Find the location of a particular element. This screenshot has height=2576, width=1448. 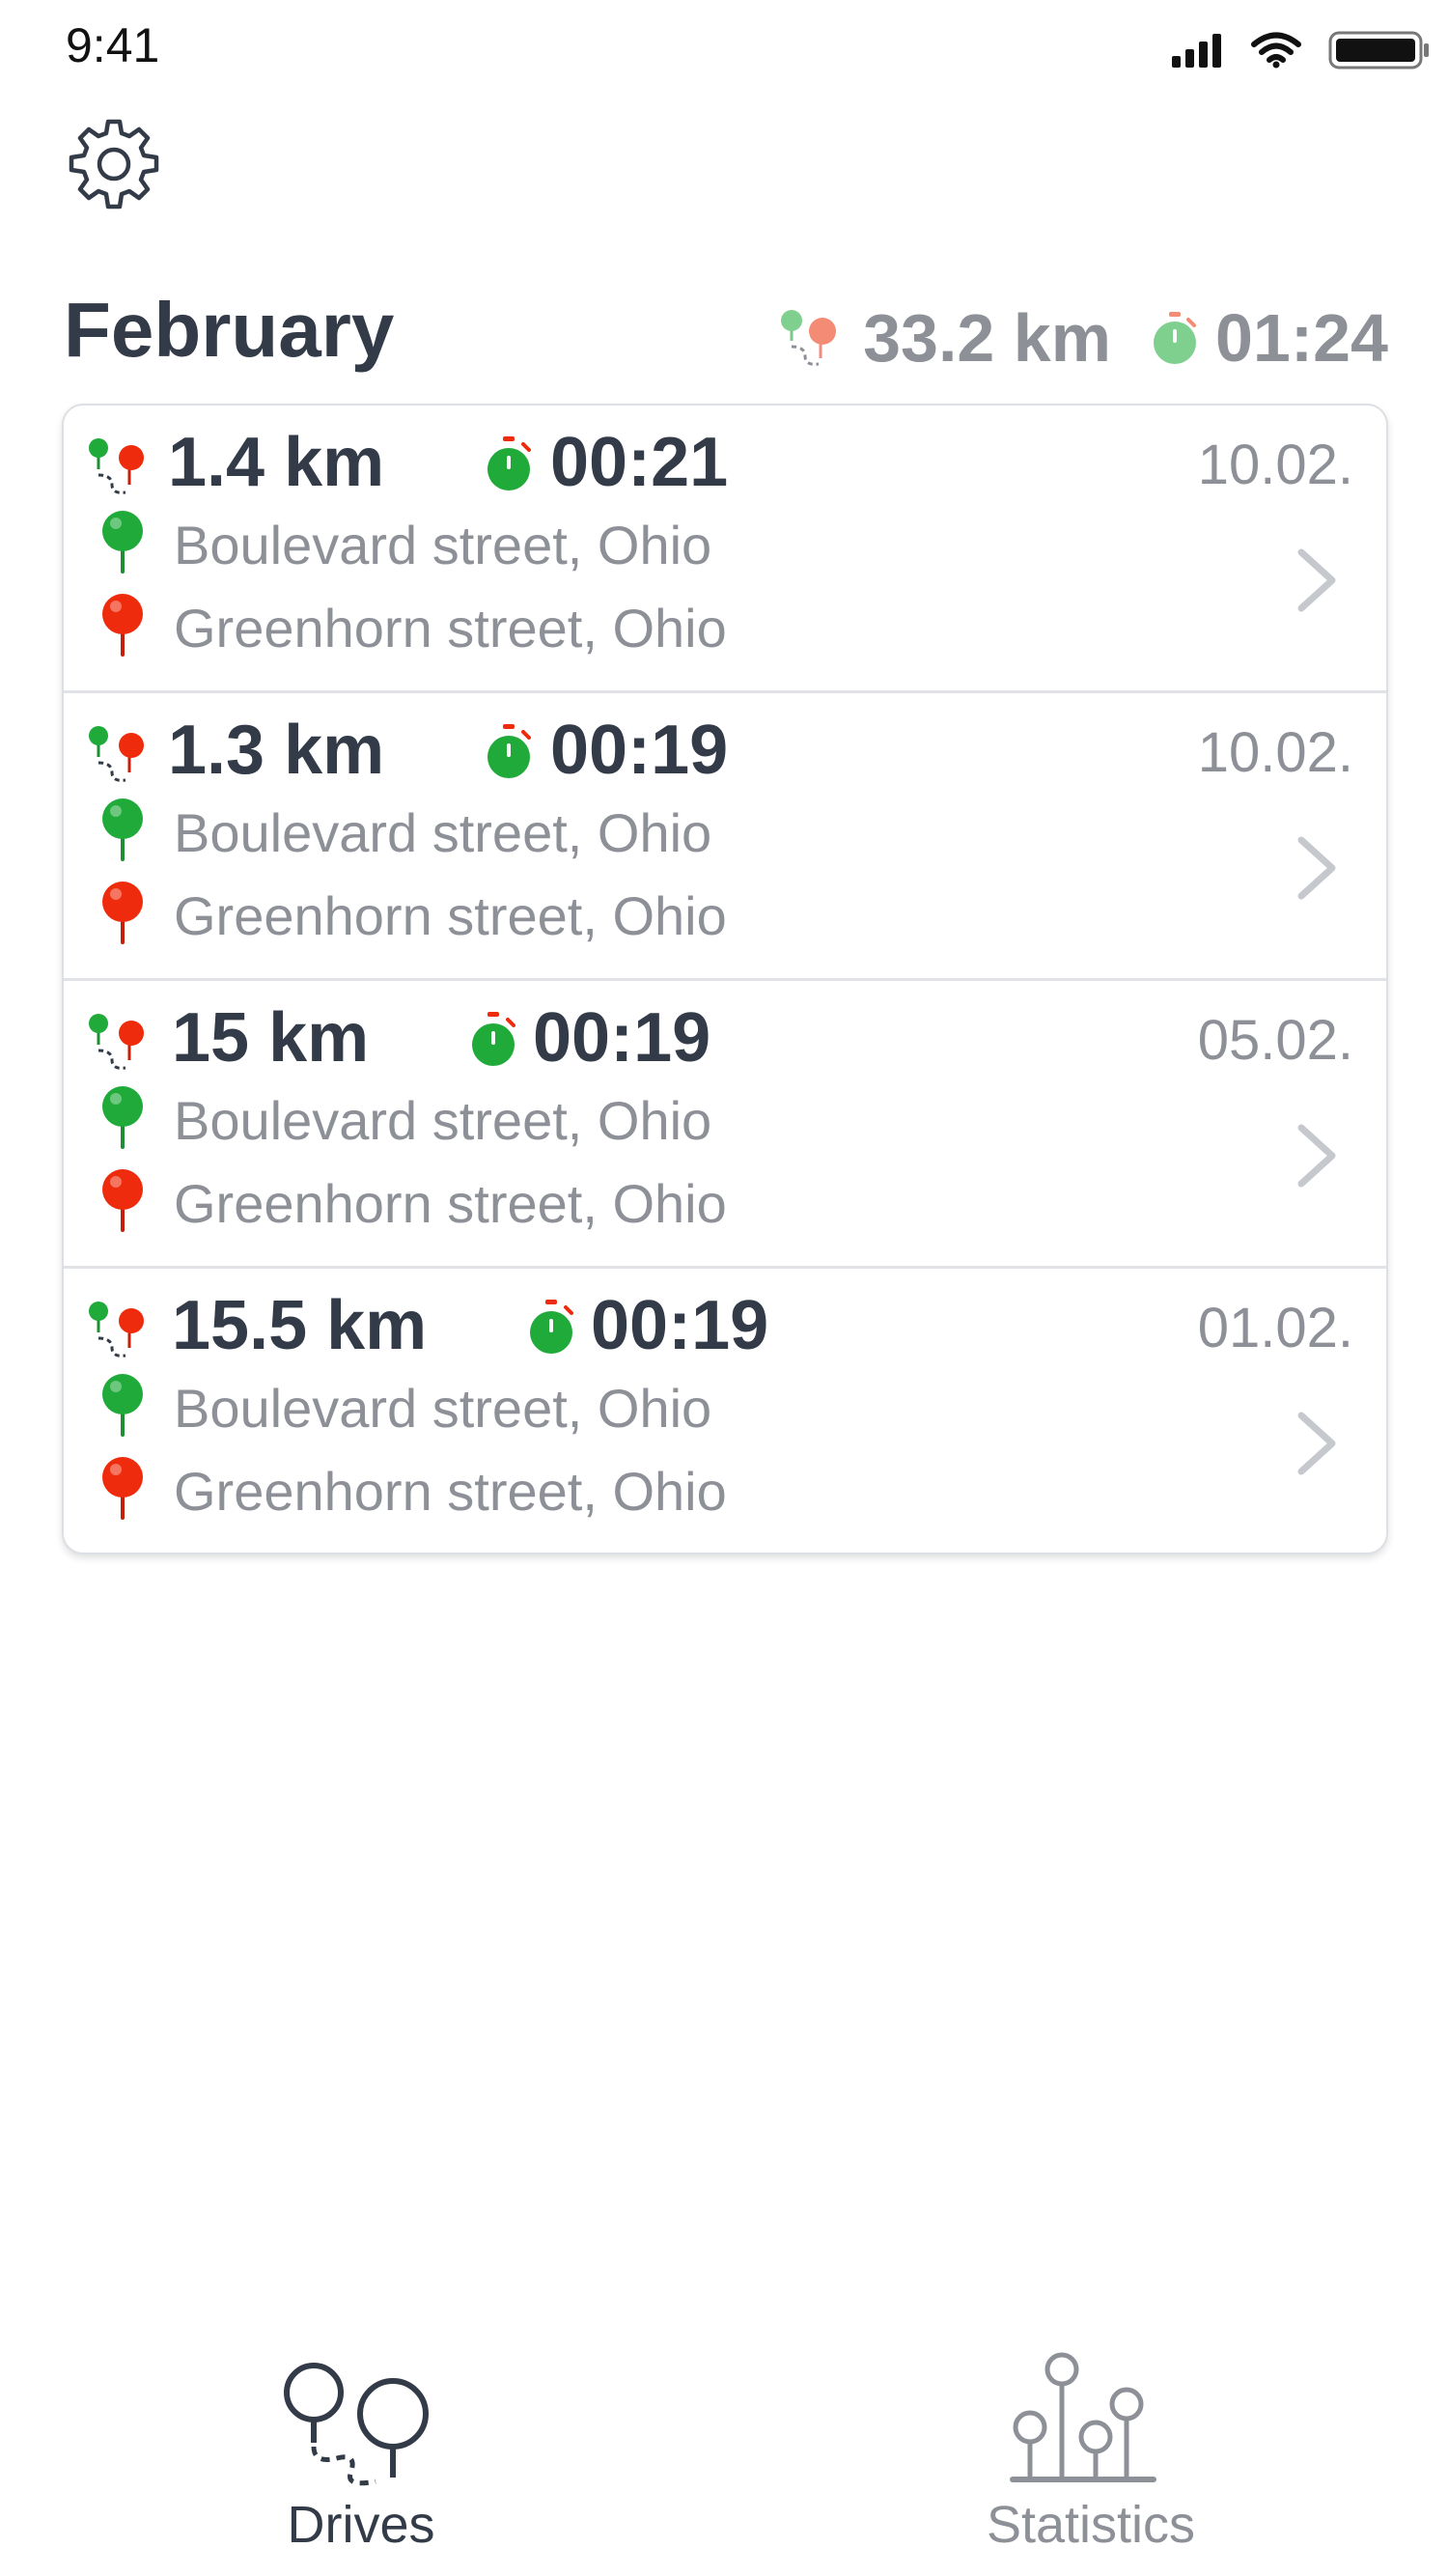

tab-statistics: Statistics is located at coordinates (1091, 2457).